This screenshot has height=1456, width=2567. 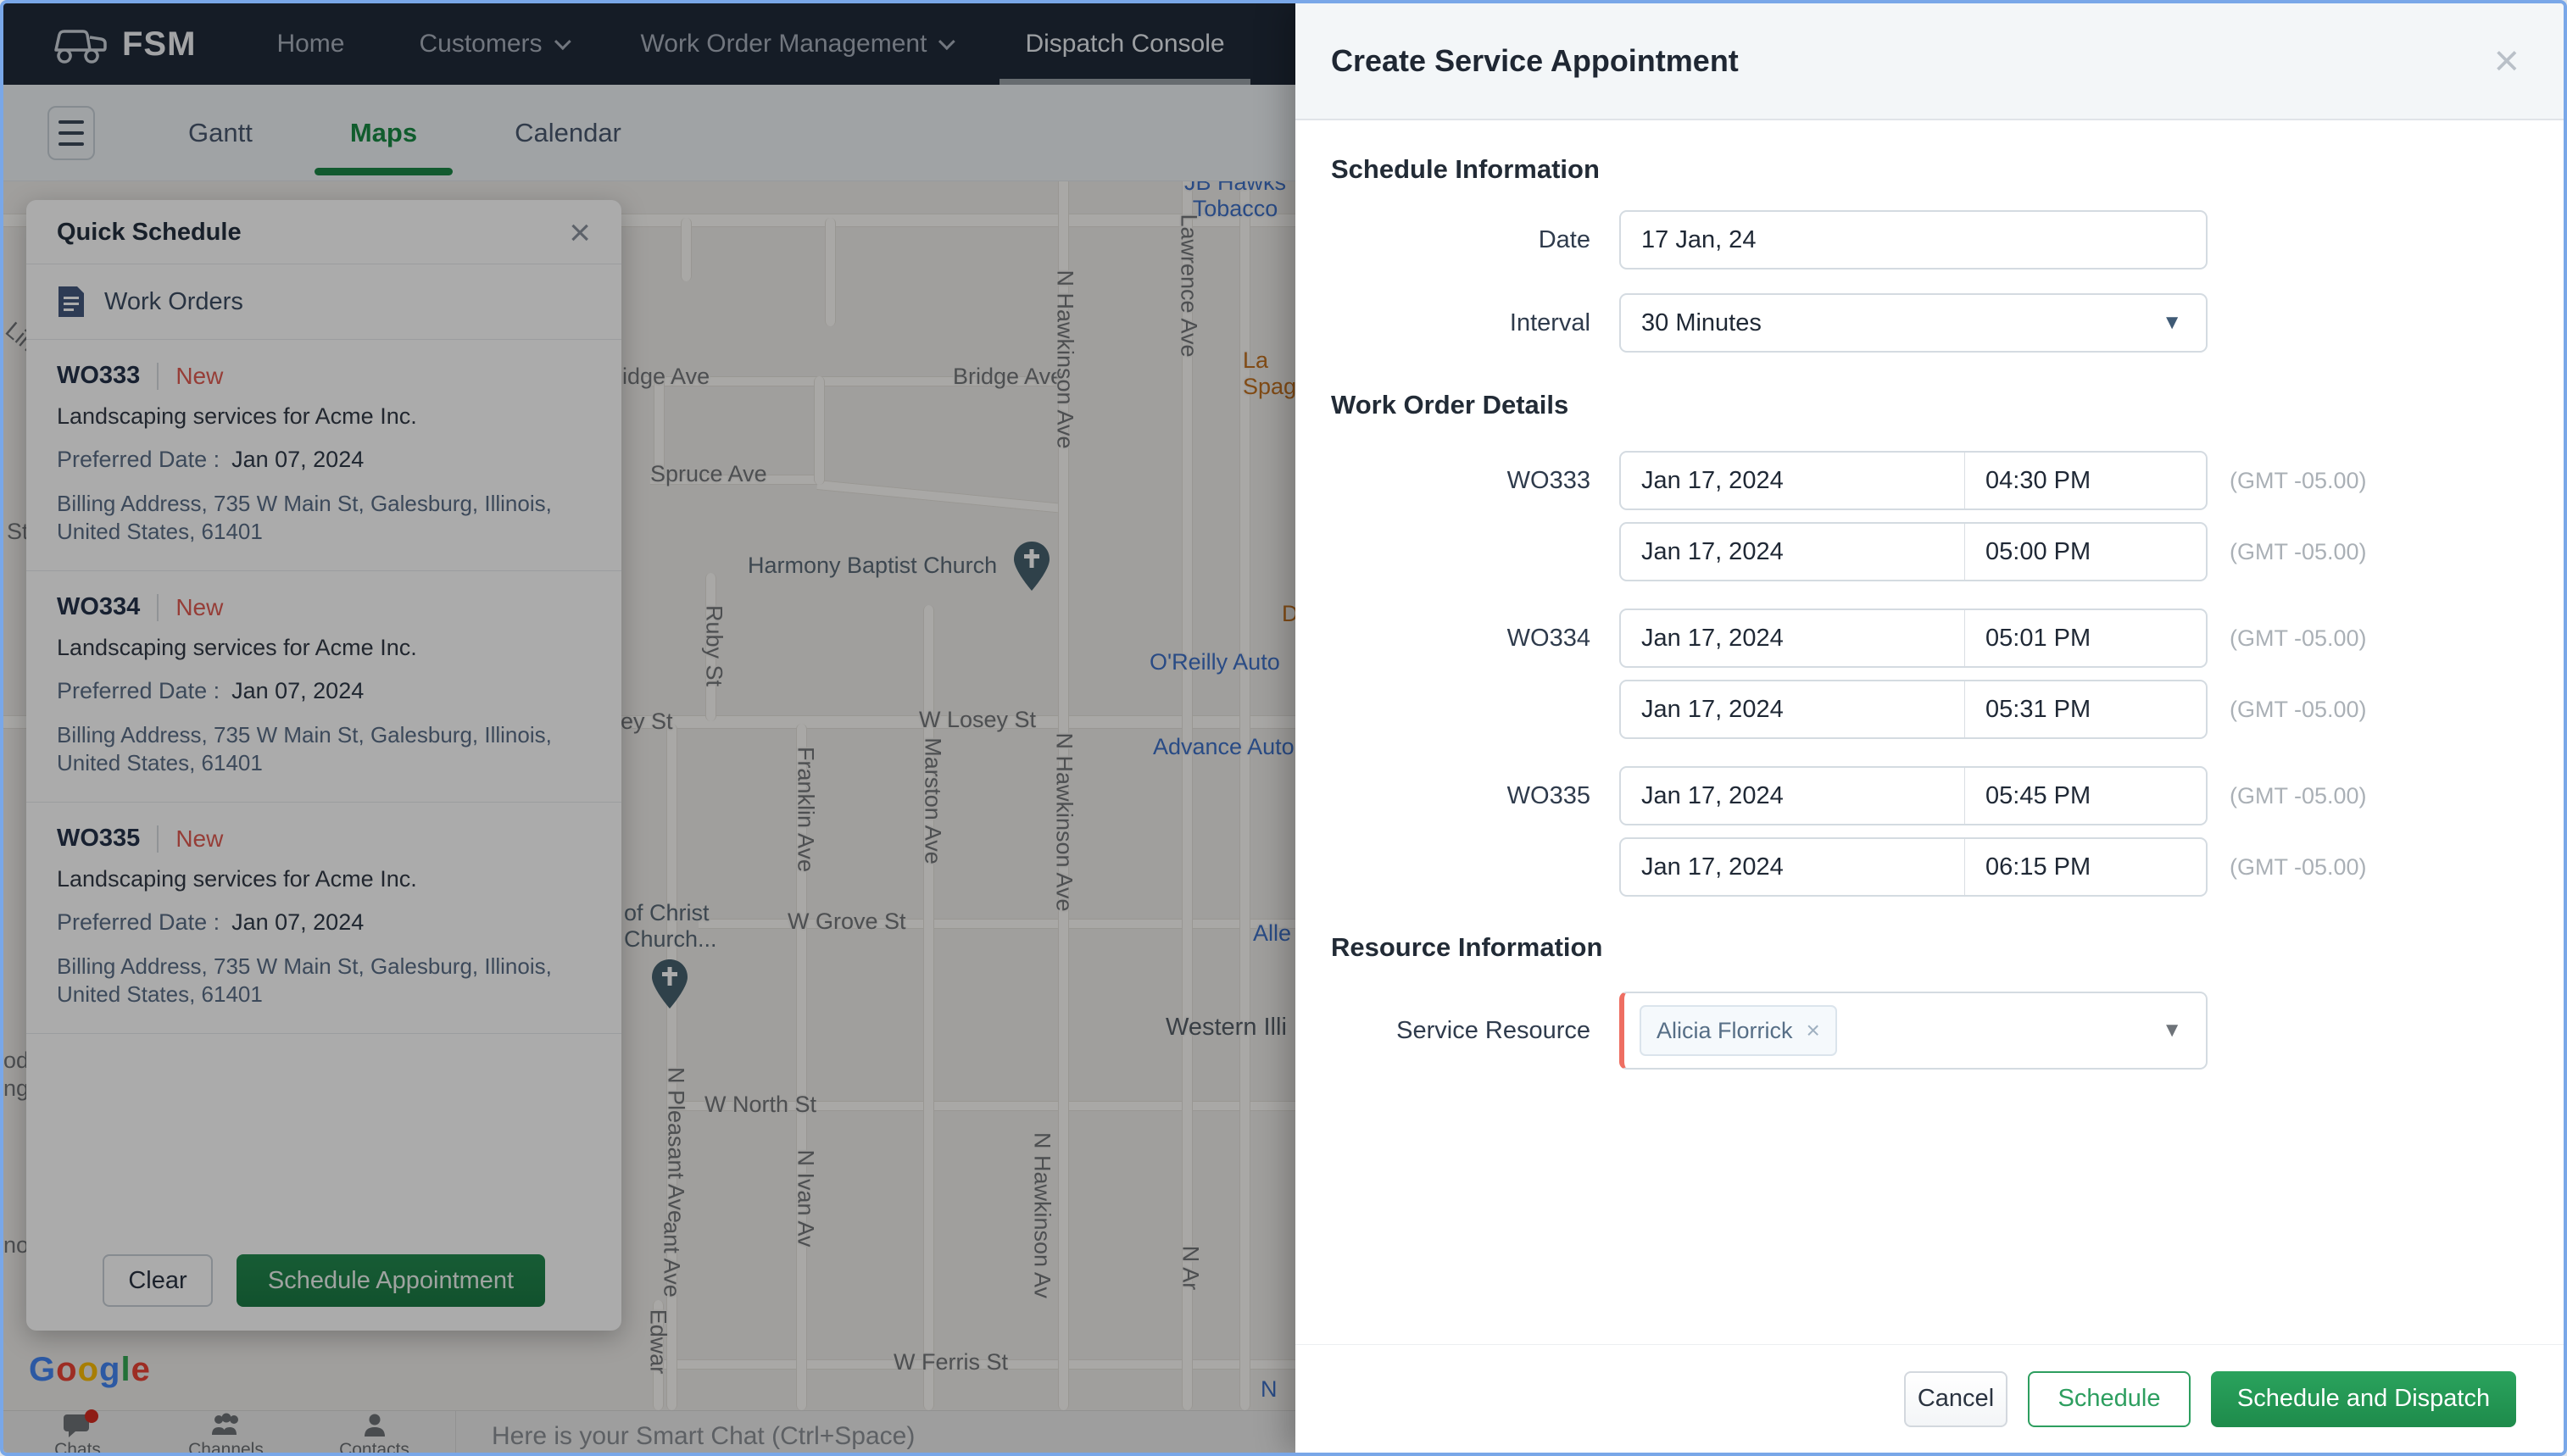 I want to click on time-field: 05:01 PM, so click(x=2085, y=638).